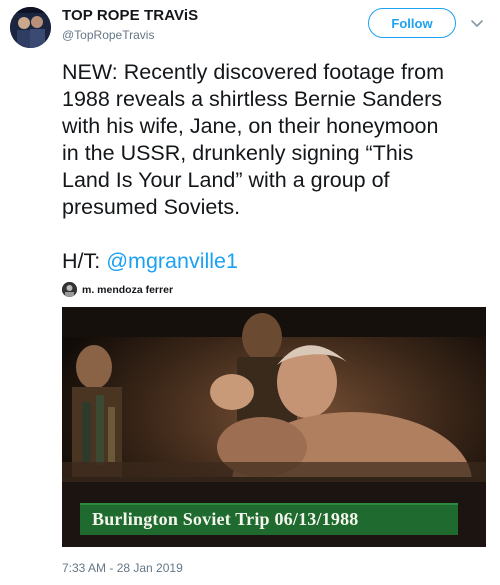 The height and width of the screenshot is (585, 500). Describe the element at coordinates (130, 15) in the screenshot. I see `display-name: TOP ROPE TRAViS` at that location.